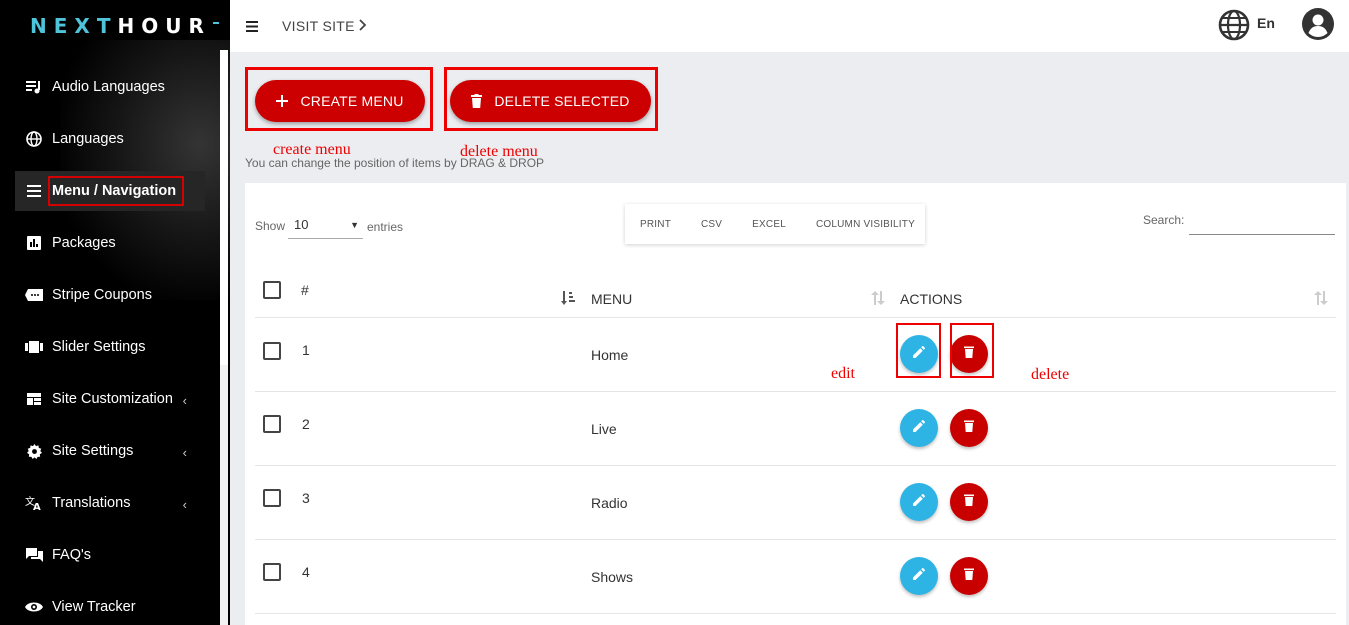 The height and width of the screenshot is (625, 1349). Describe the element at coordinates (306, 498) in the screenshot. I see `row-number: 3` at that location.